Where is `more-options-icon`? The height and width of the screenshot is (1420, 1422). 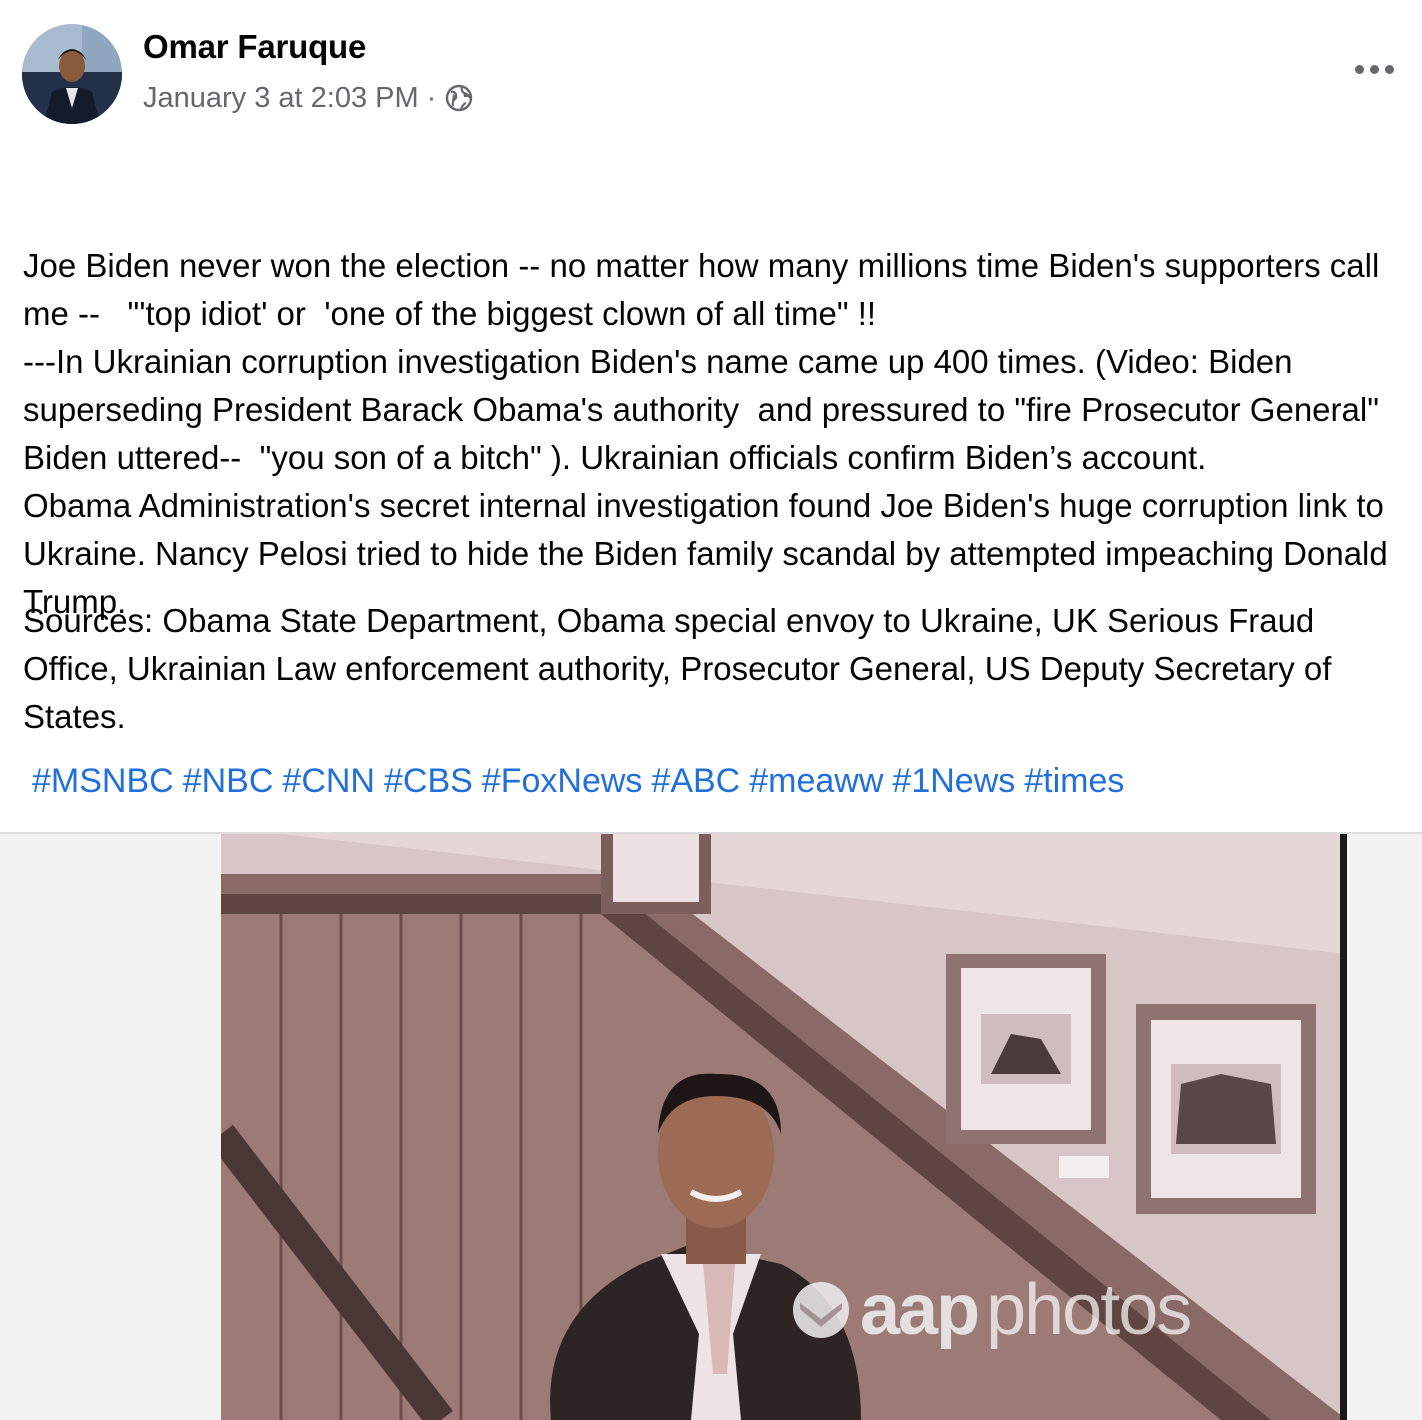
more-options-icon is located at coordinates (1374, 69).